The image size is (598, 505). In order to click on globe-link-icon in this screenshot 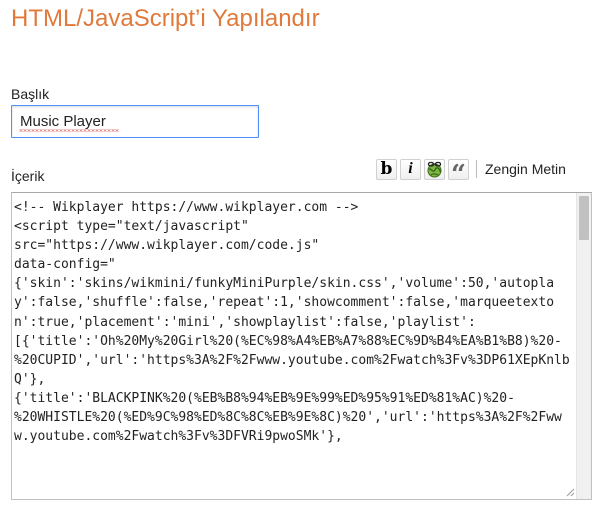, I will do `click(434, 169)`.